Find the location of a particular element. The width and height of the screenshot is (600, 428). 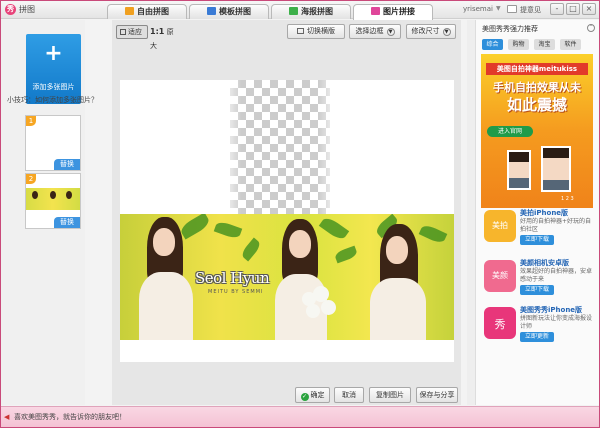

confirm-button: ✓ 确定 is located at coordinates (312, 395).